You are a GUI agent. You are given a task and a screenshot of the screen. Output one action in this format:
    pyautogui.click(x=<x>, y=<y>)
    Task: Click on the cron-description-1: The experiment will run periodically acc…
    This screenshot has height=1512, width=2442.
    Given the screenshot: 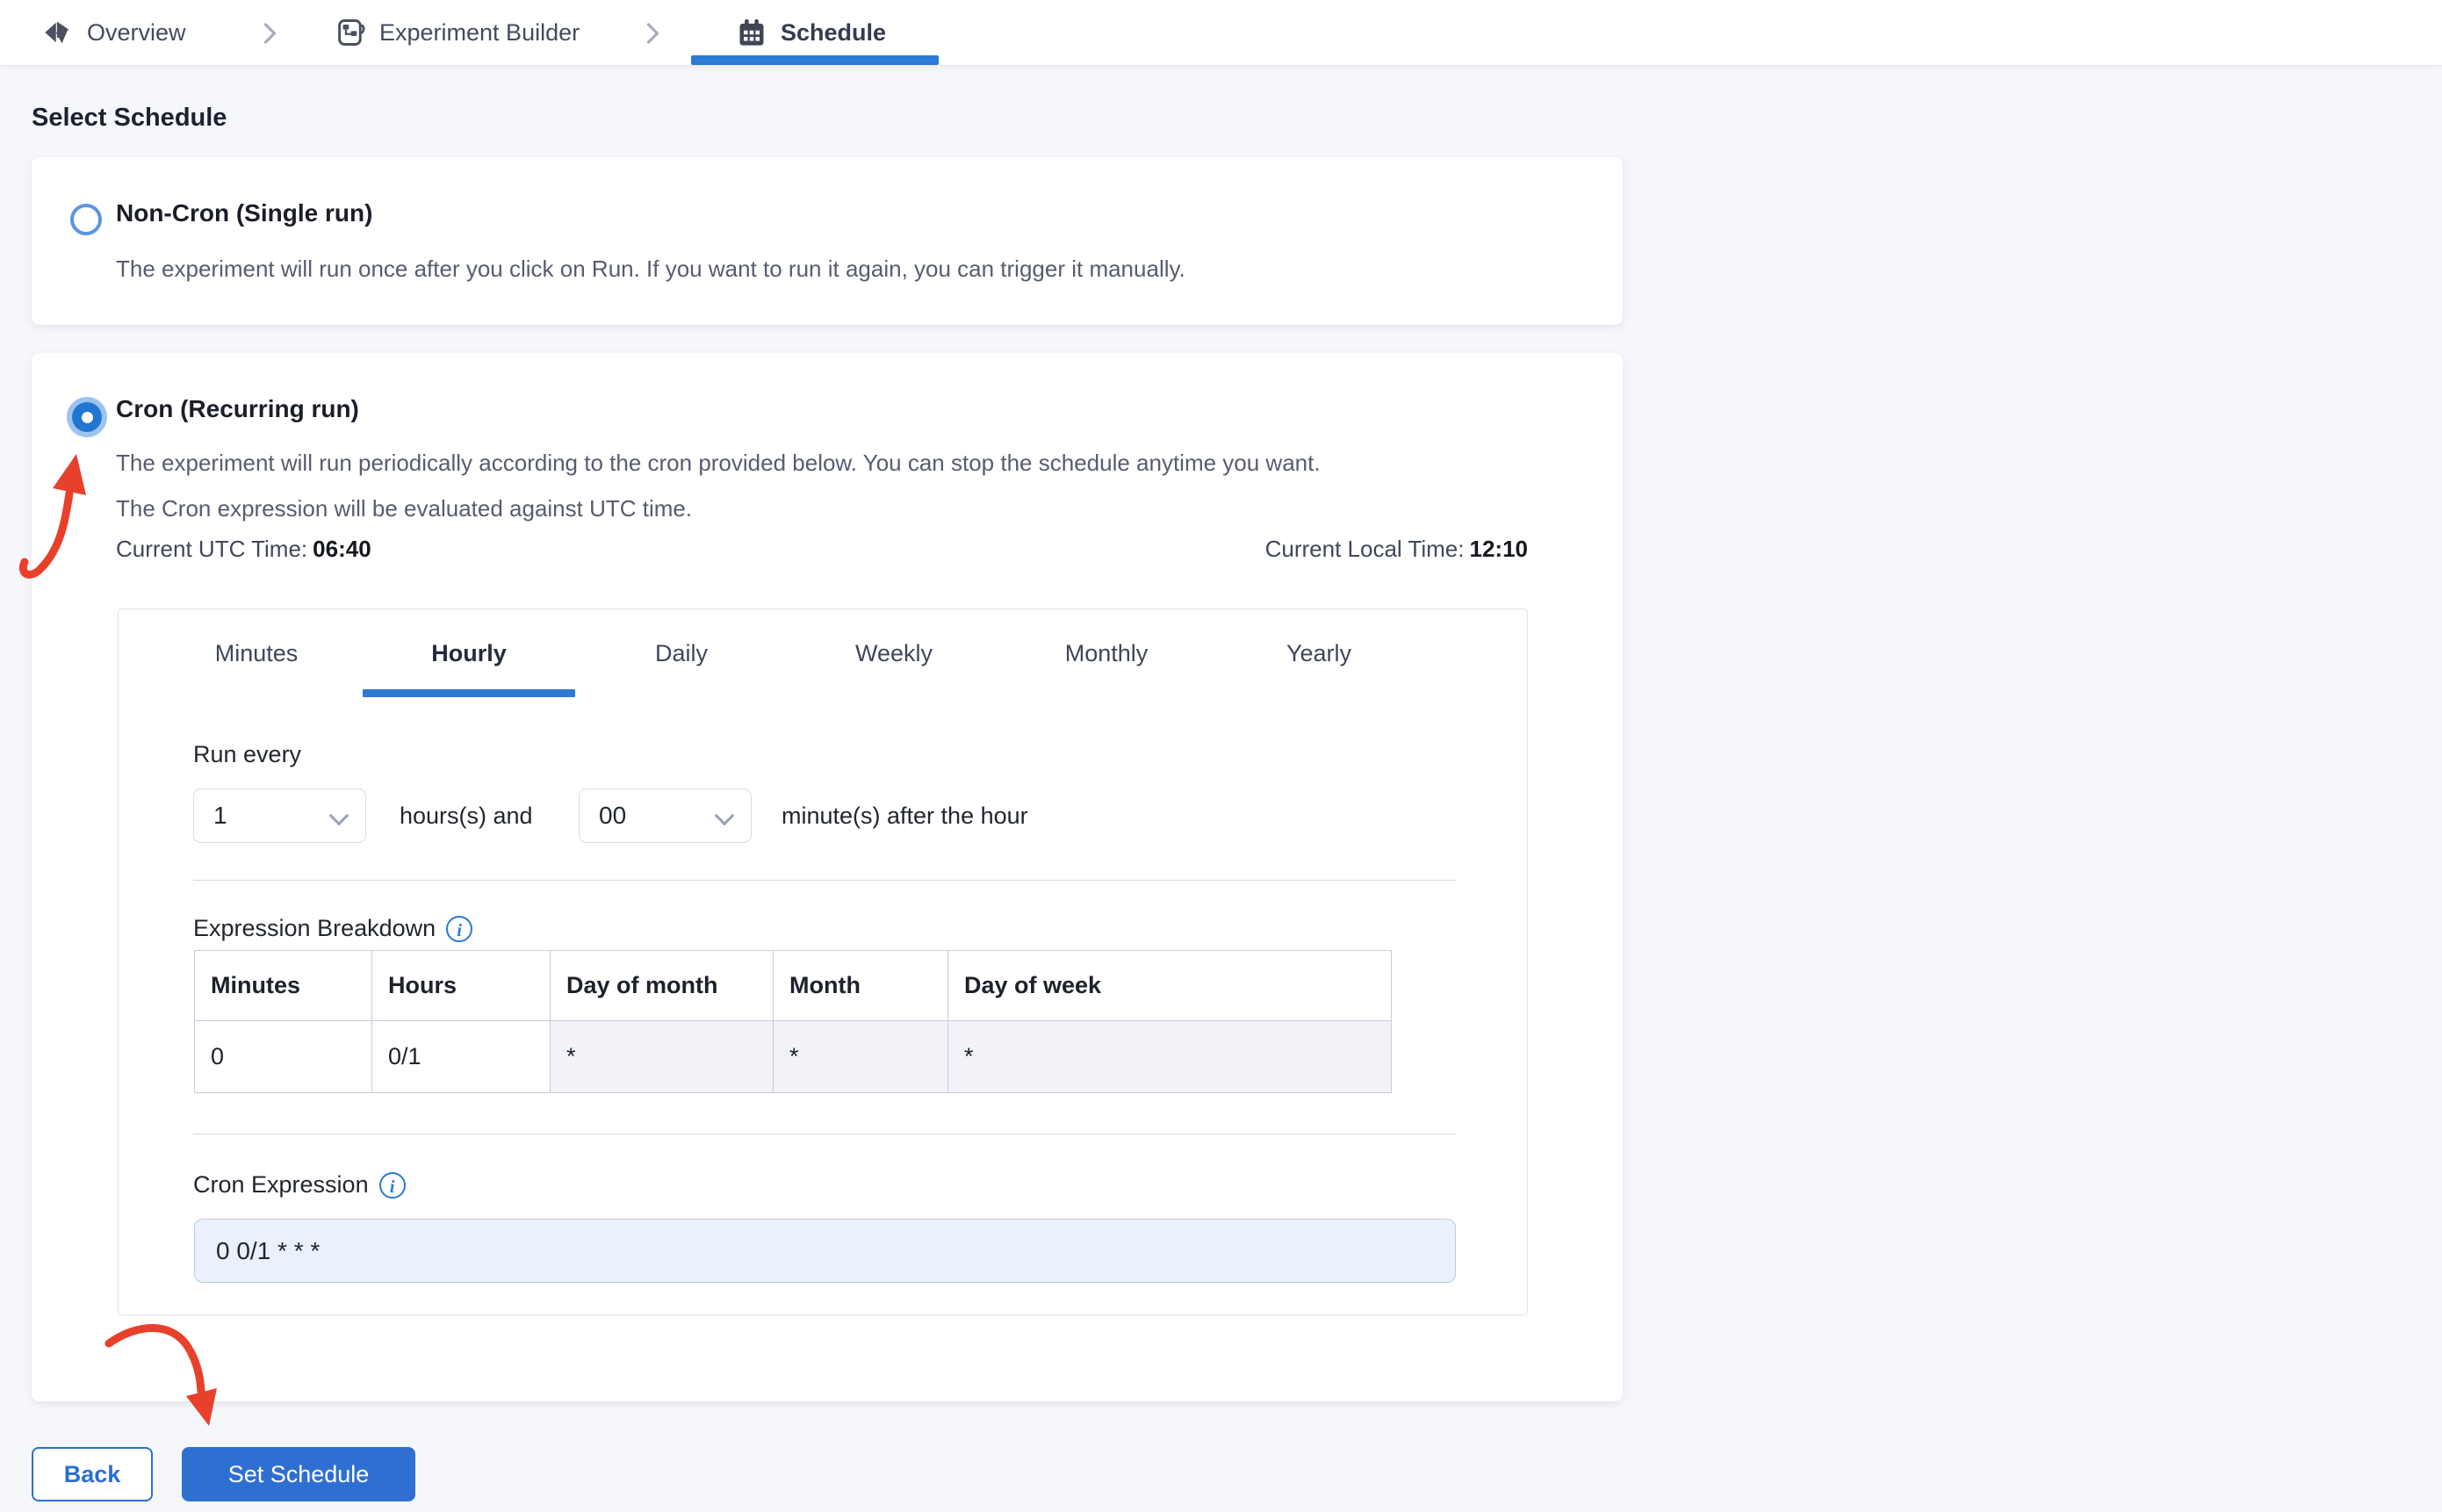 What is the action you would take?
    pyautogui.click(x=718, y=463)
    